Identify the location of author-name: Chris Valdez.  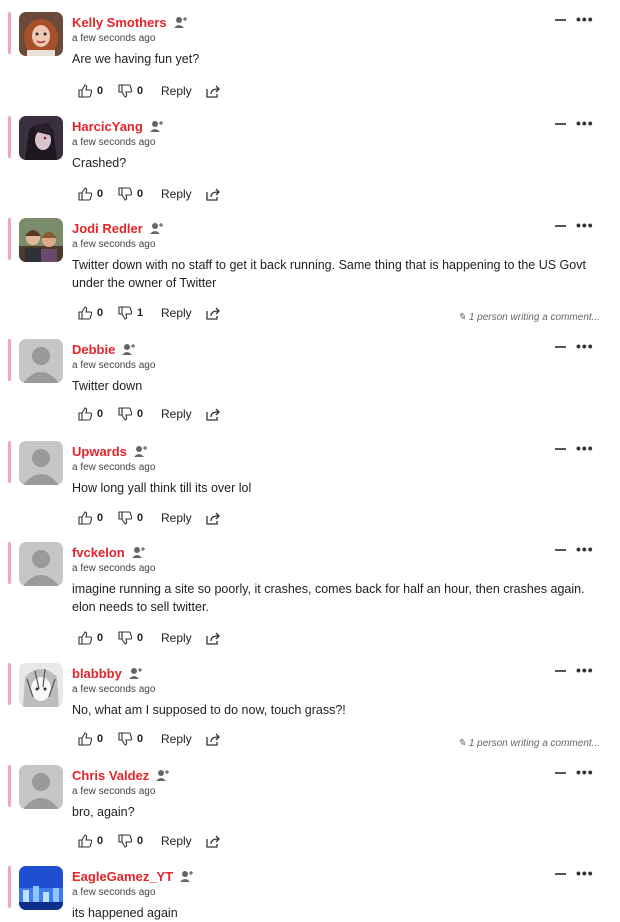
(110, 775).